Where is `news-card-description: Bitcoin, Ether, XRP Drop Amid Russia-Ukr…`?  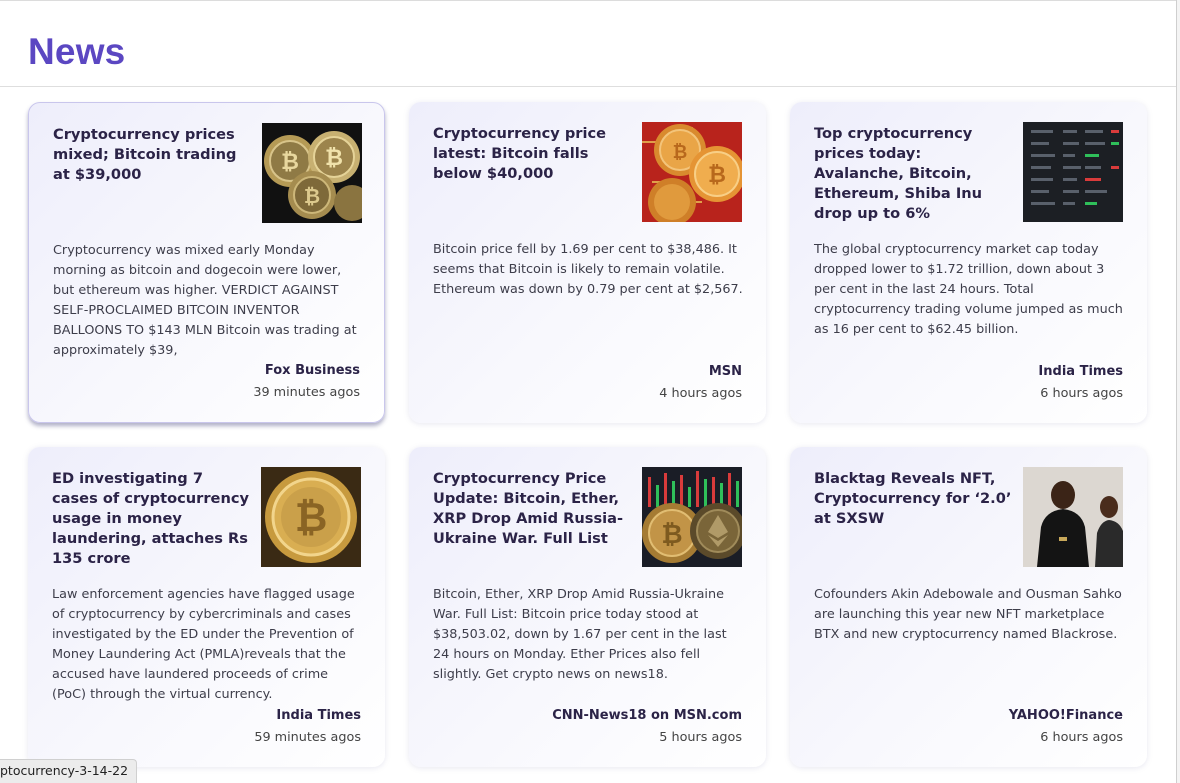 news-card-description: Bitcoin, Ether, XRP Drop Amid Russia-Ukr… is located at coordinates (580, 634).